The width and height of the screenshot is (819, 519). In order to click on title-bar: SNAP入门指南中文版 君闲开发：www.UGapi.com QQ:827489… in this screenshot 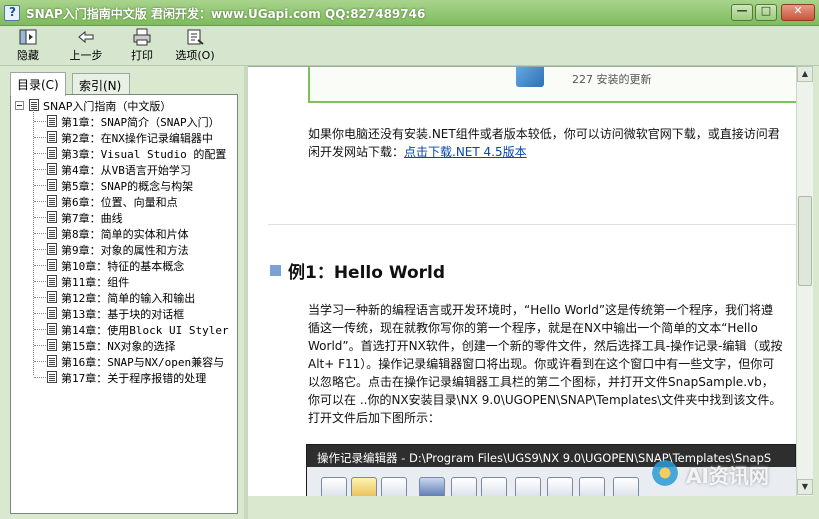, I will do `click(409, 13)`.